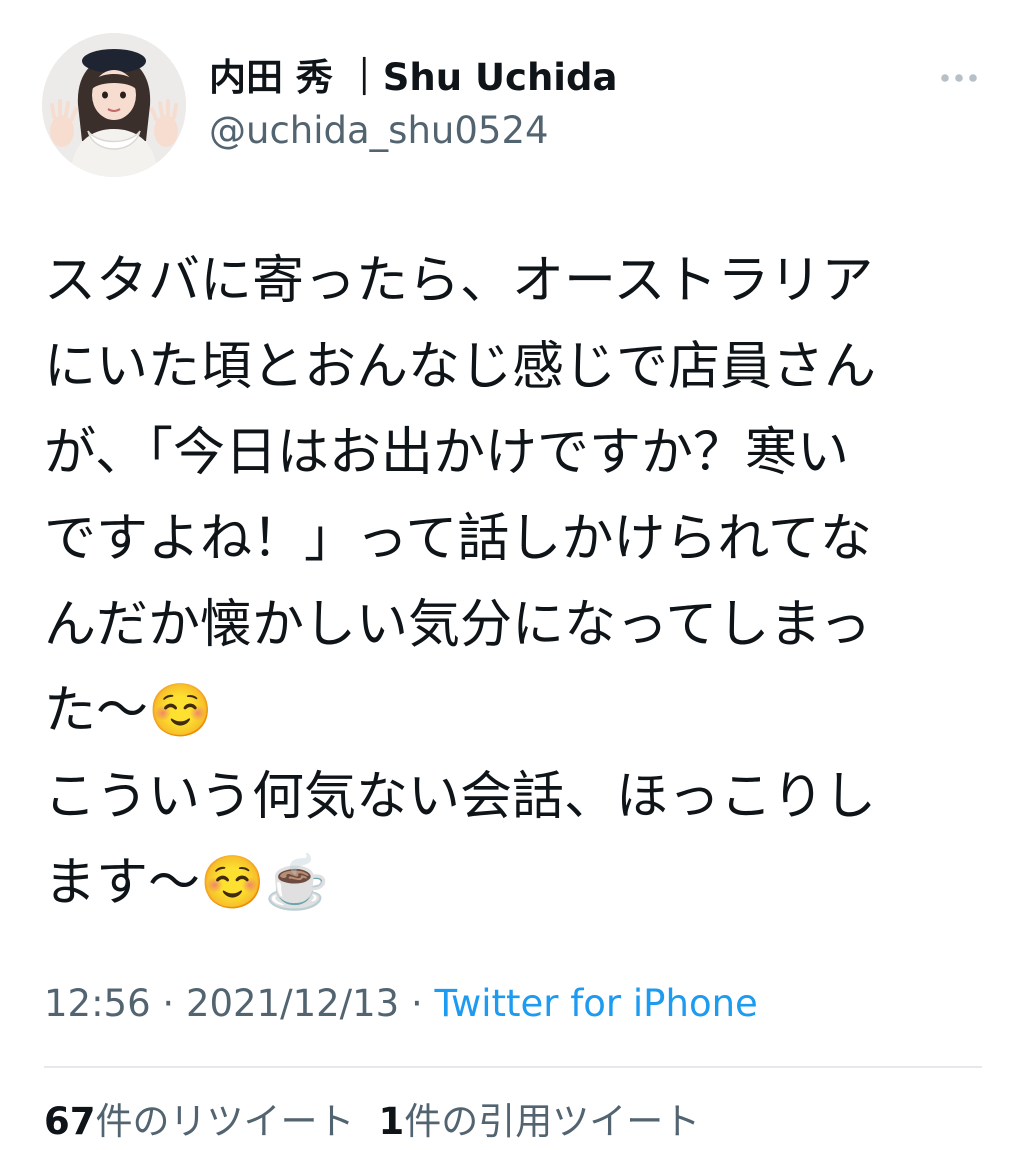 The width and height of the screenshot is (1024, 1150). I want to click on quotes-stat: 1件の引用ツイート, so click(540, 1121).